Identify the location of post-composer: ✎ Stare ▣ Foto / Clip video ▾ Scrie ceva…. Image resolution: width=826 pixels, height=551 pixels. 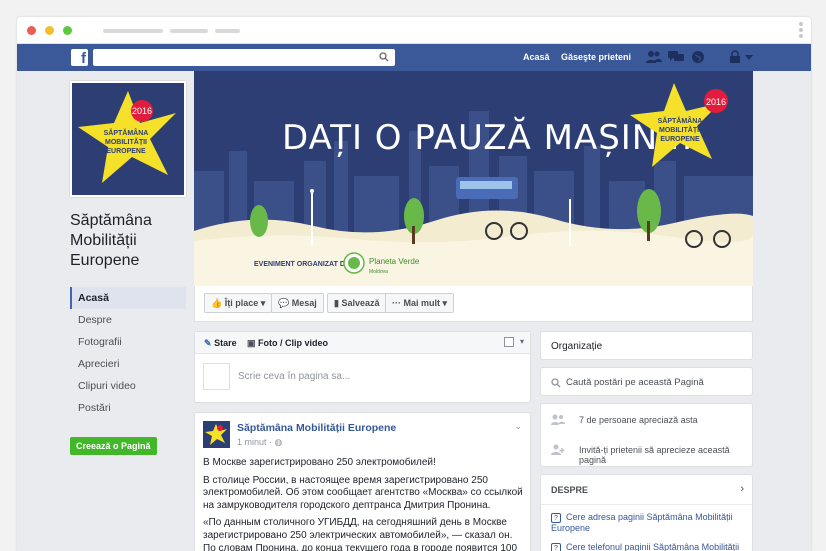
(362, 367).